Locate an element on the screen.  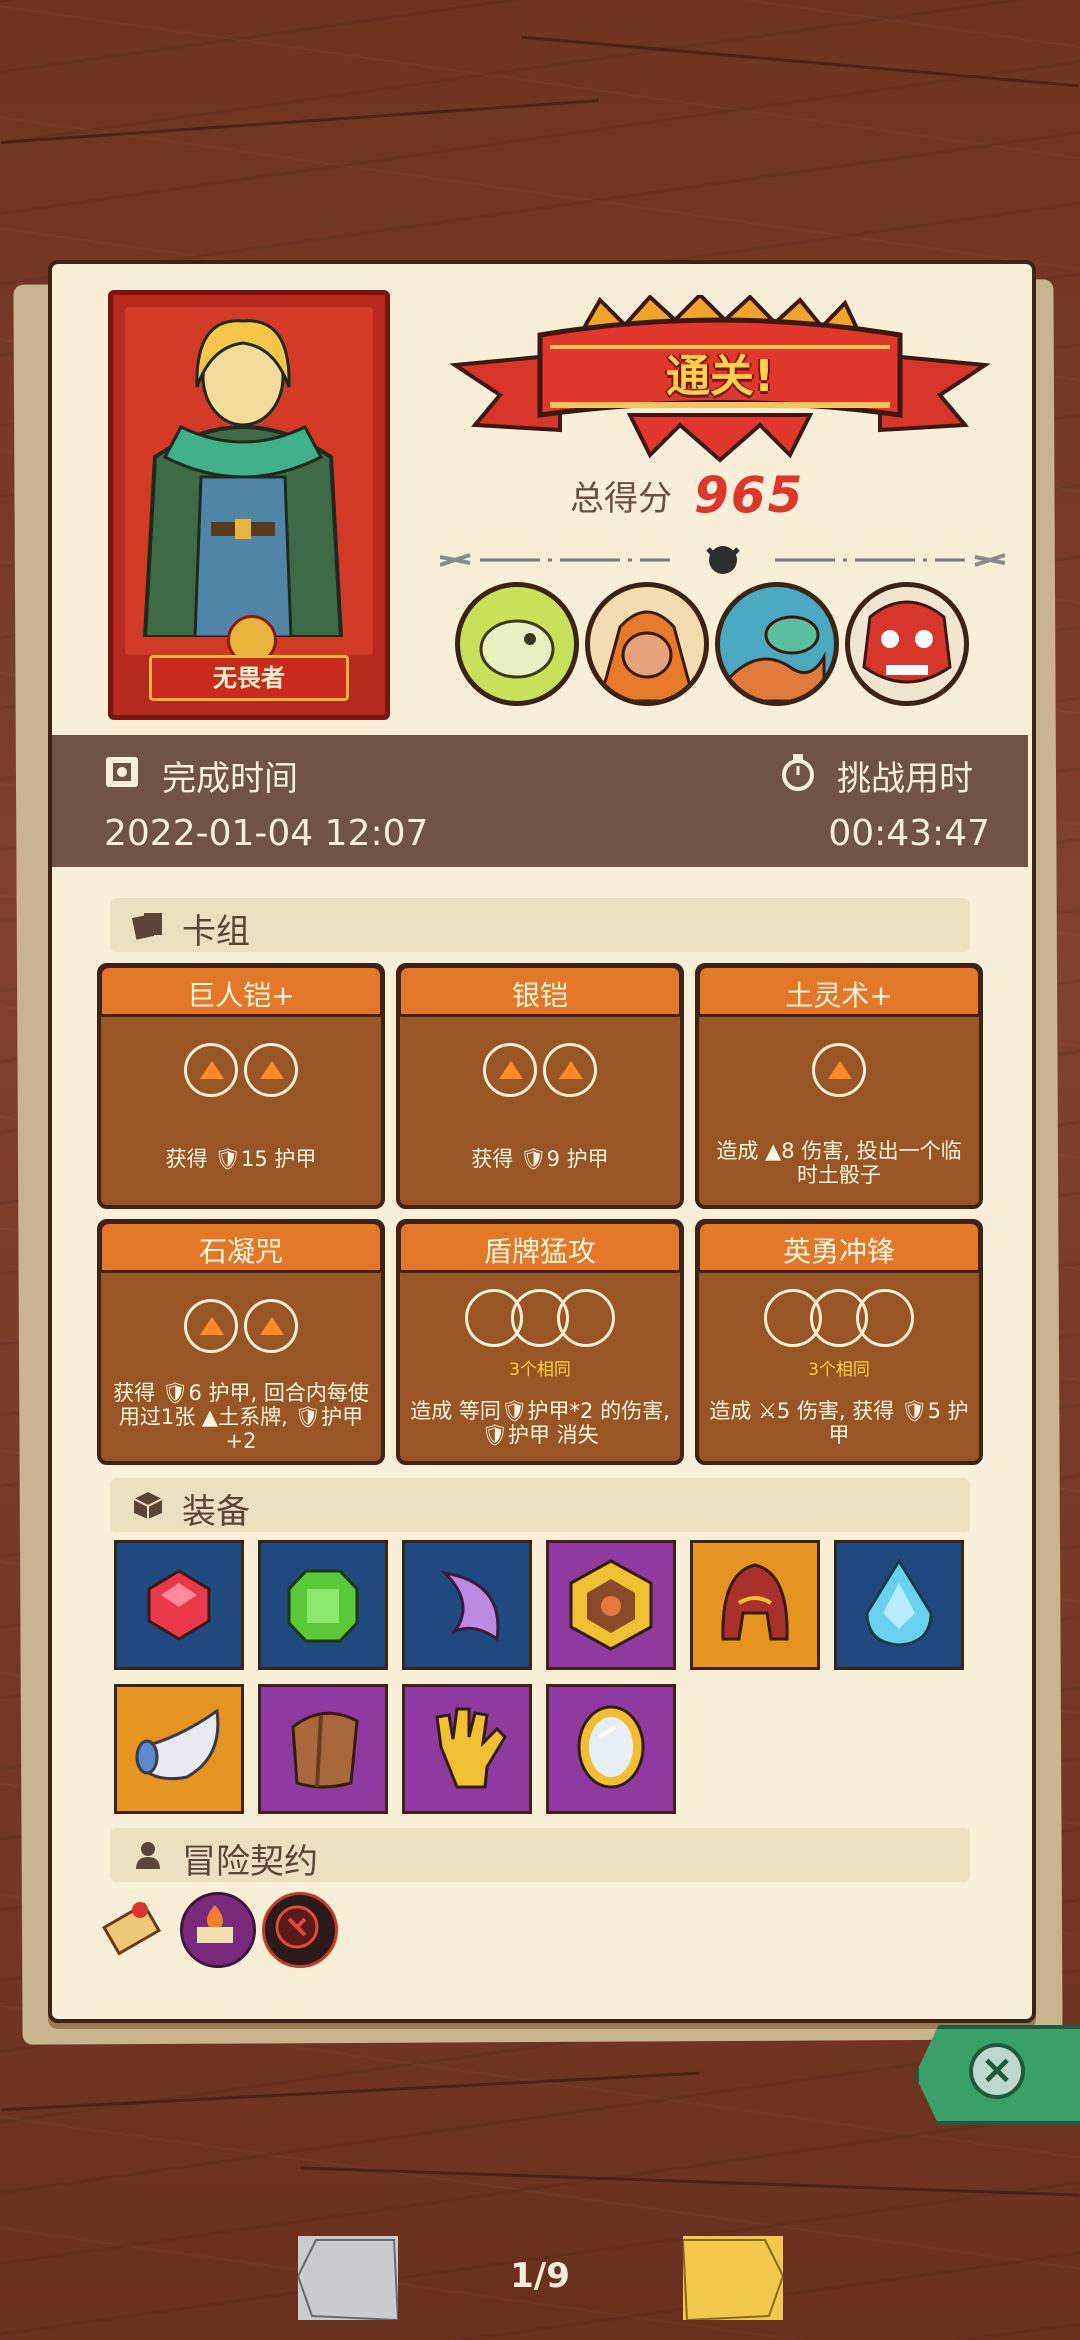
deck-title: 卡组 is located at coordinates (216, 932).